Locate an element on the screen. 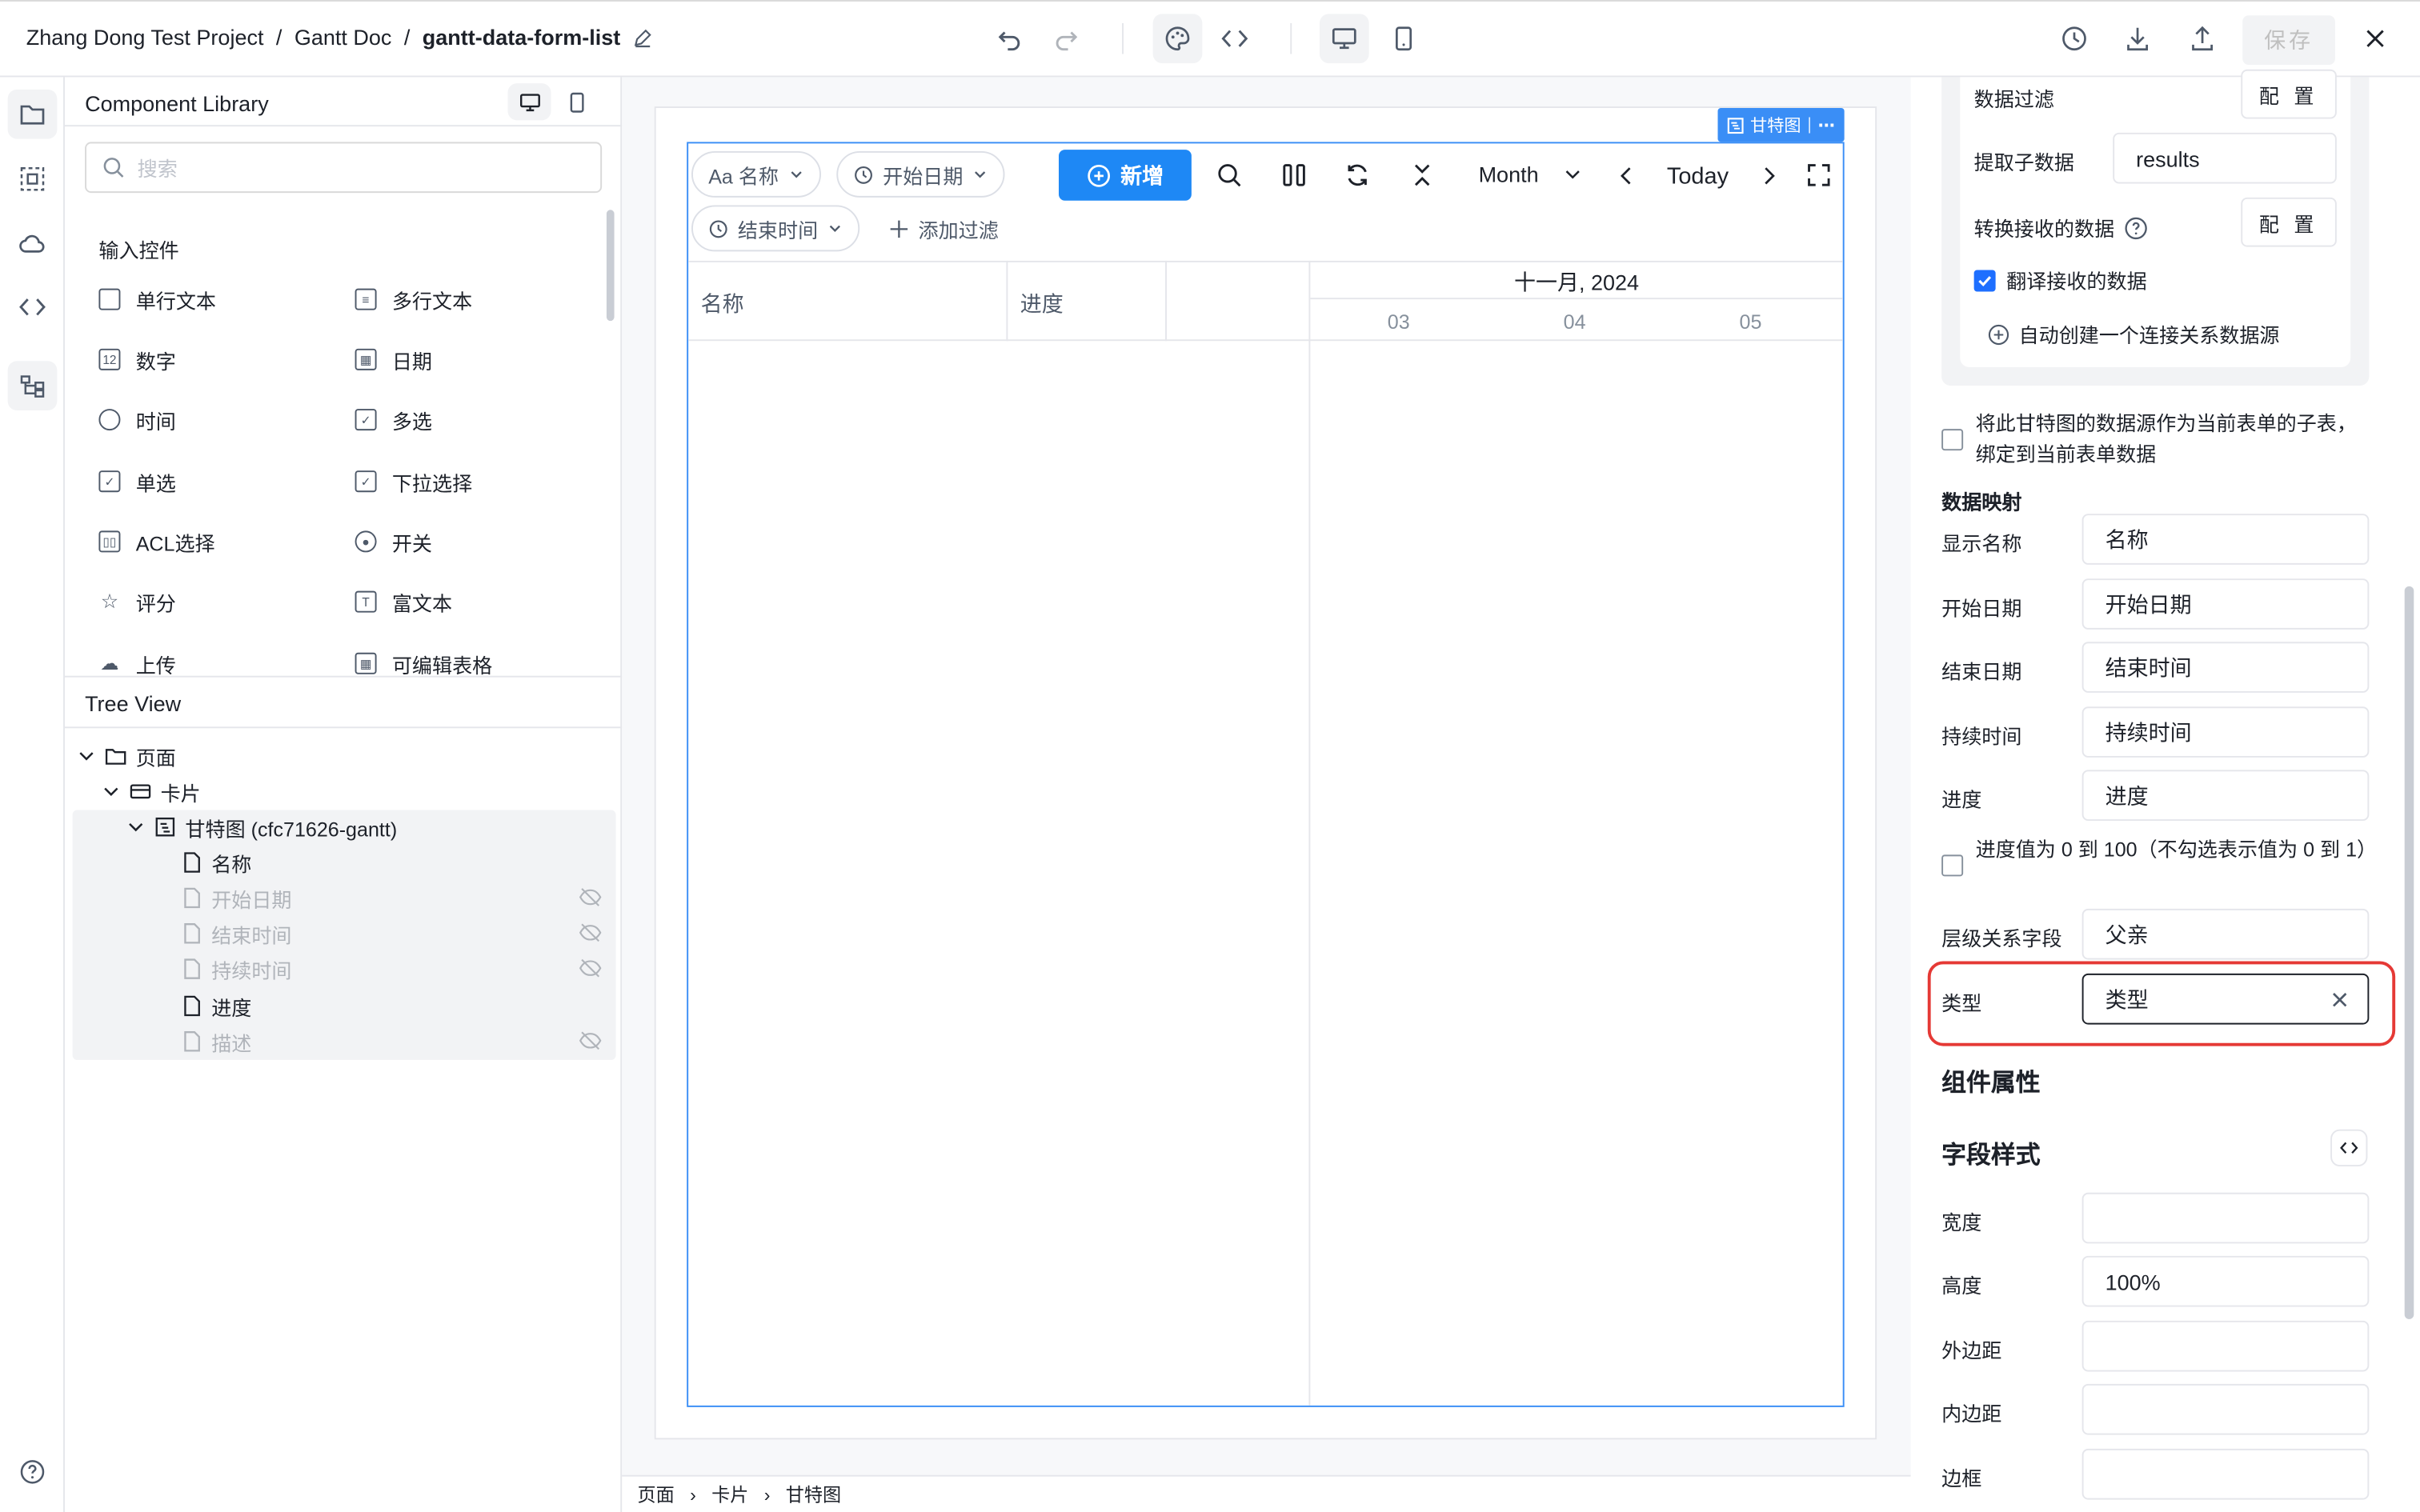 Image resolution: width=2420 pixels, height=1512 pixels. gantt-selection-badge: 甘特图 | ⋯ is located at coordinates (1781, 124).